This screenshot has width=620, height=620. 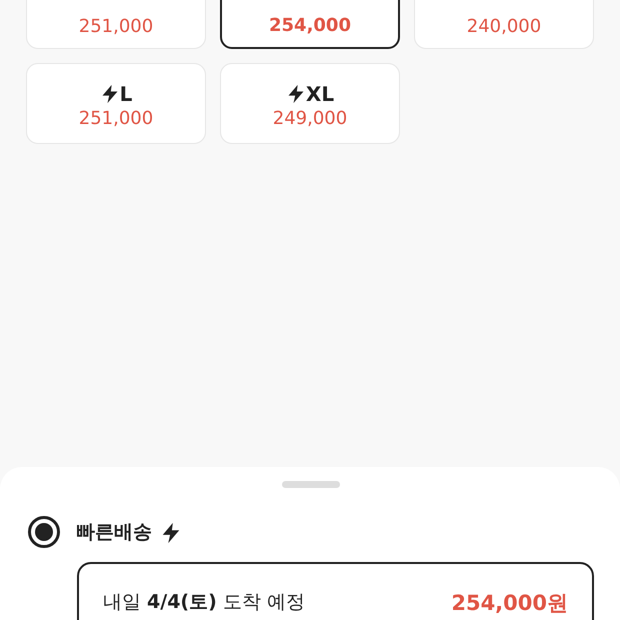 I want to click on size-option-card: L 251,000, so click(x=116, y=103).